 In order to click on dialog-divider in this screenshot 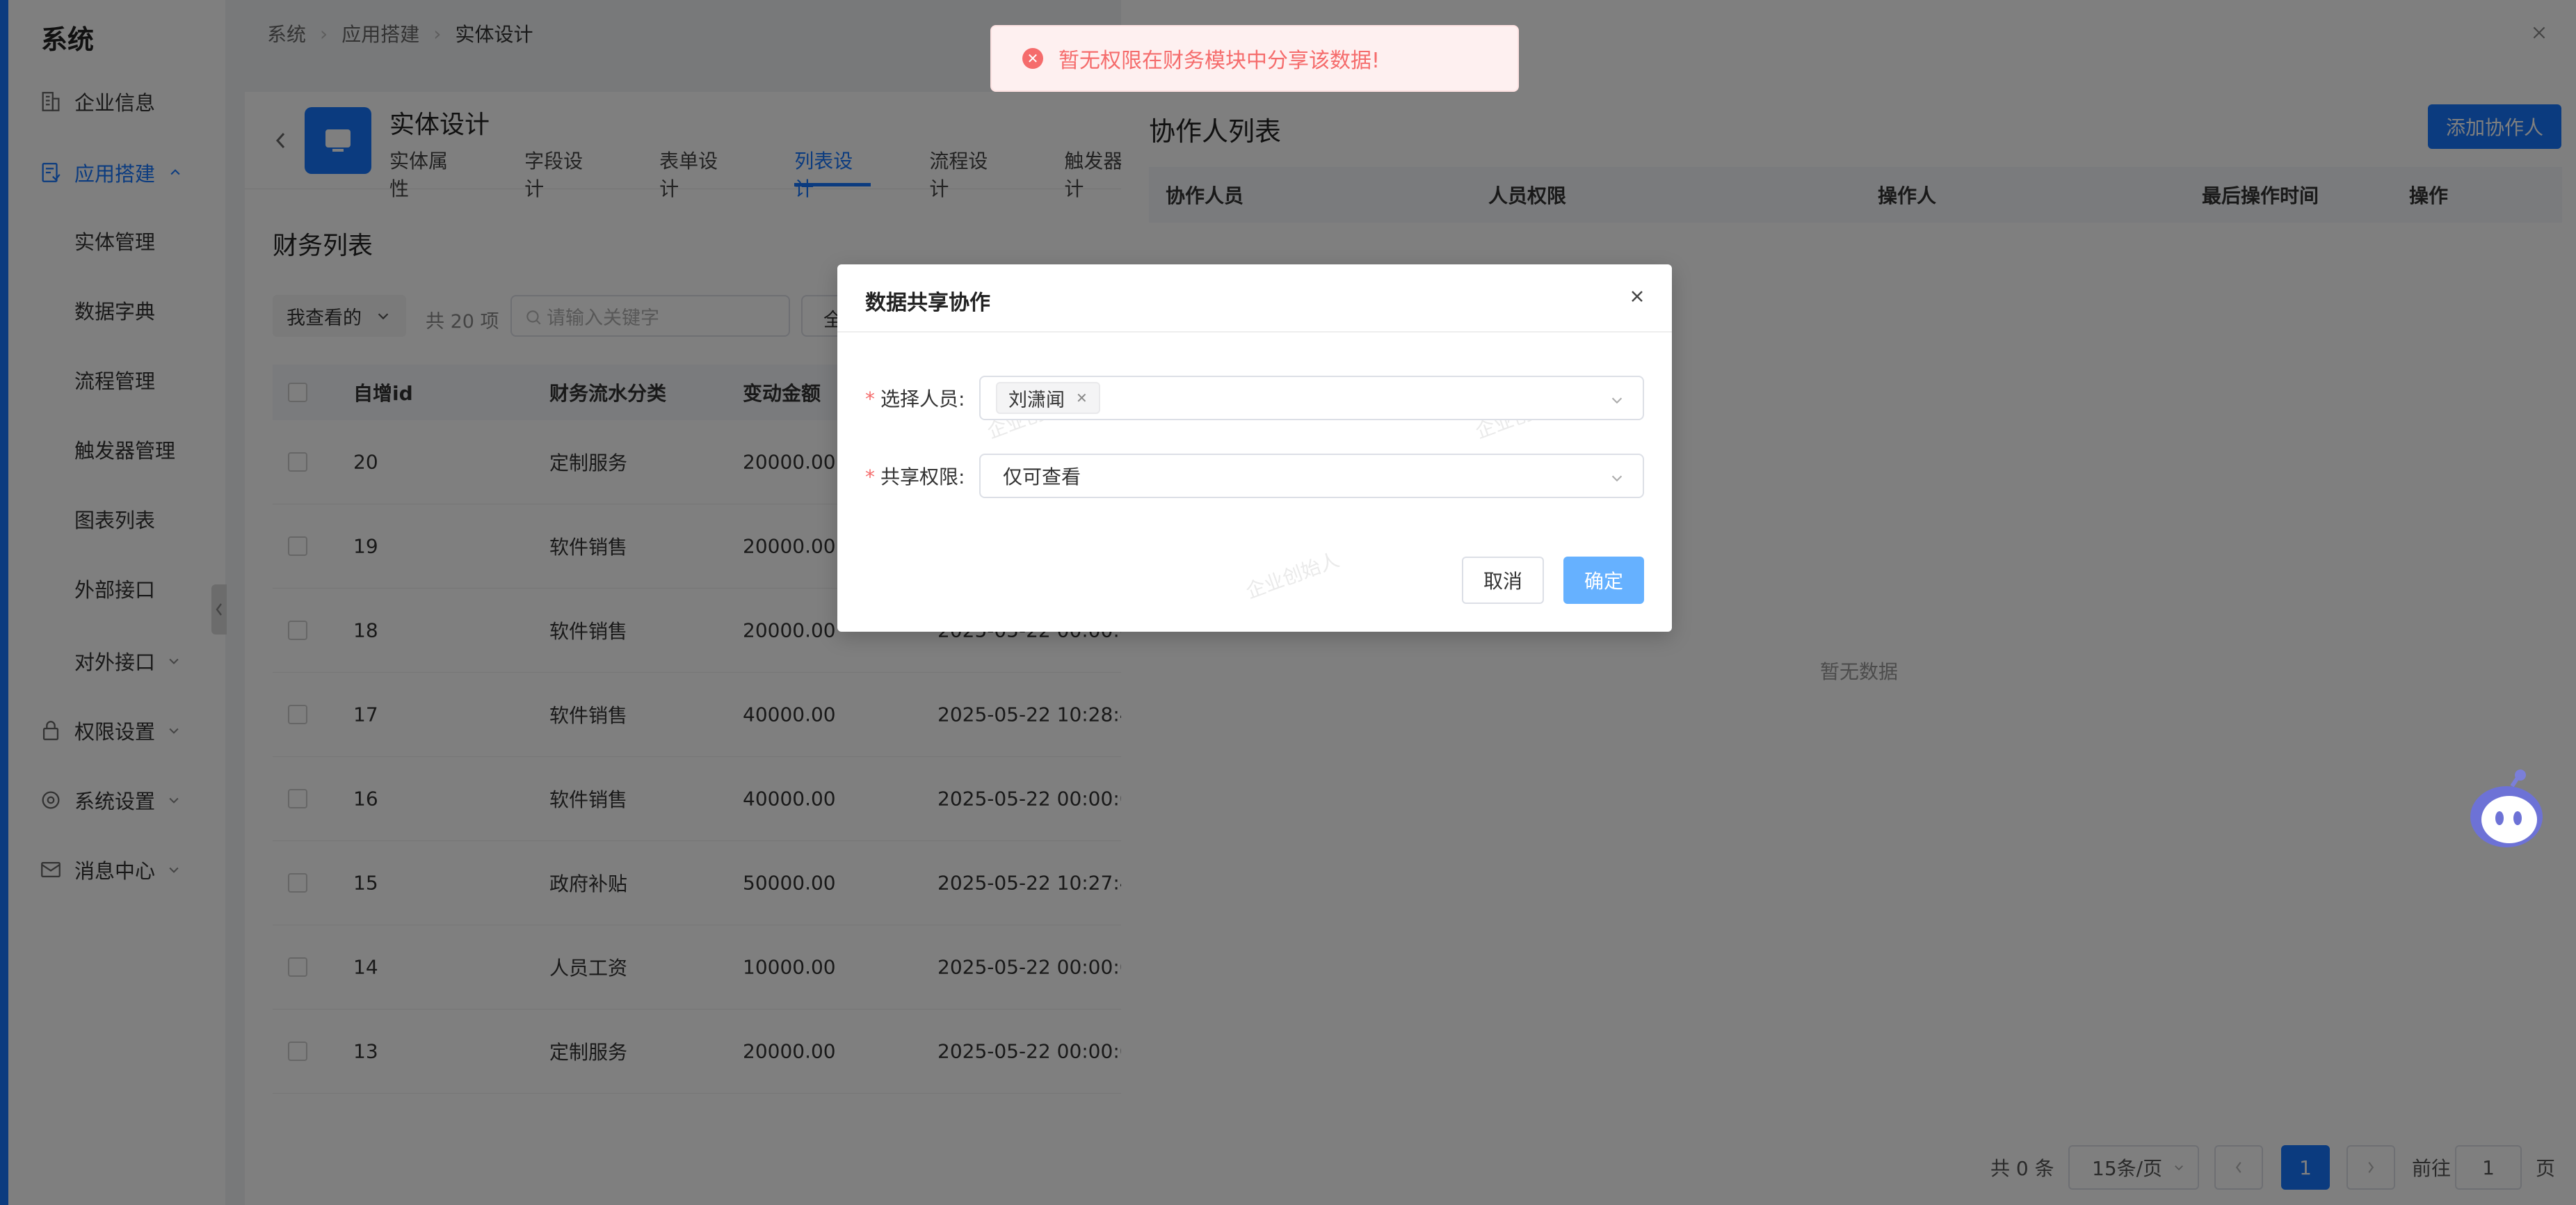, I will do `click(1254, 332)`.